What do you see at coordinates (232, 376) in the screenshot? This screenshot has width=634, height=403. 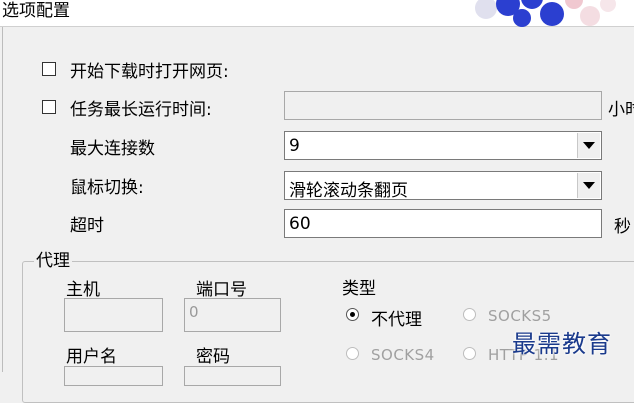 I see `password-input` at bounding box center [232, 376].